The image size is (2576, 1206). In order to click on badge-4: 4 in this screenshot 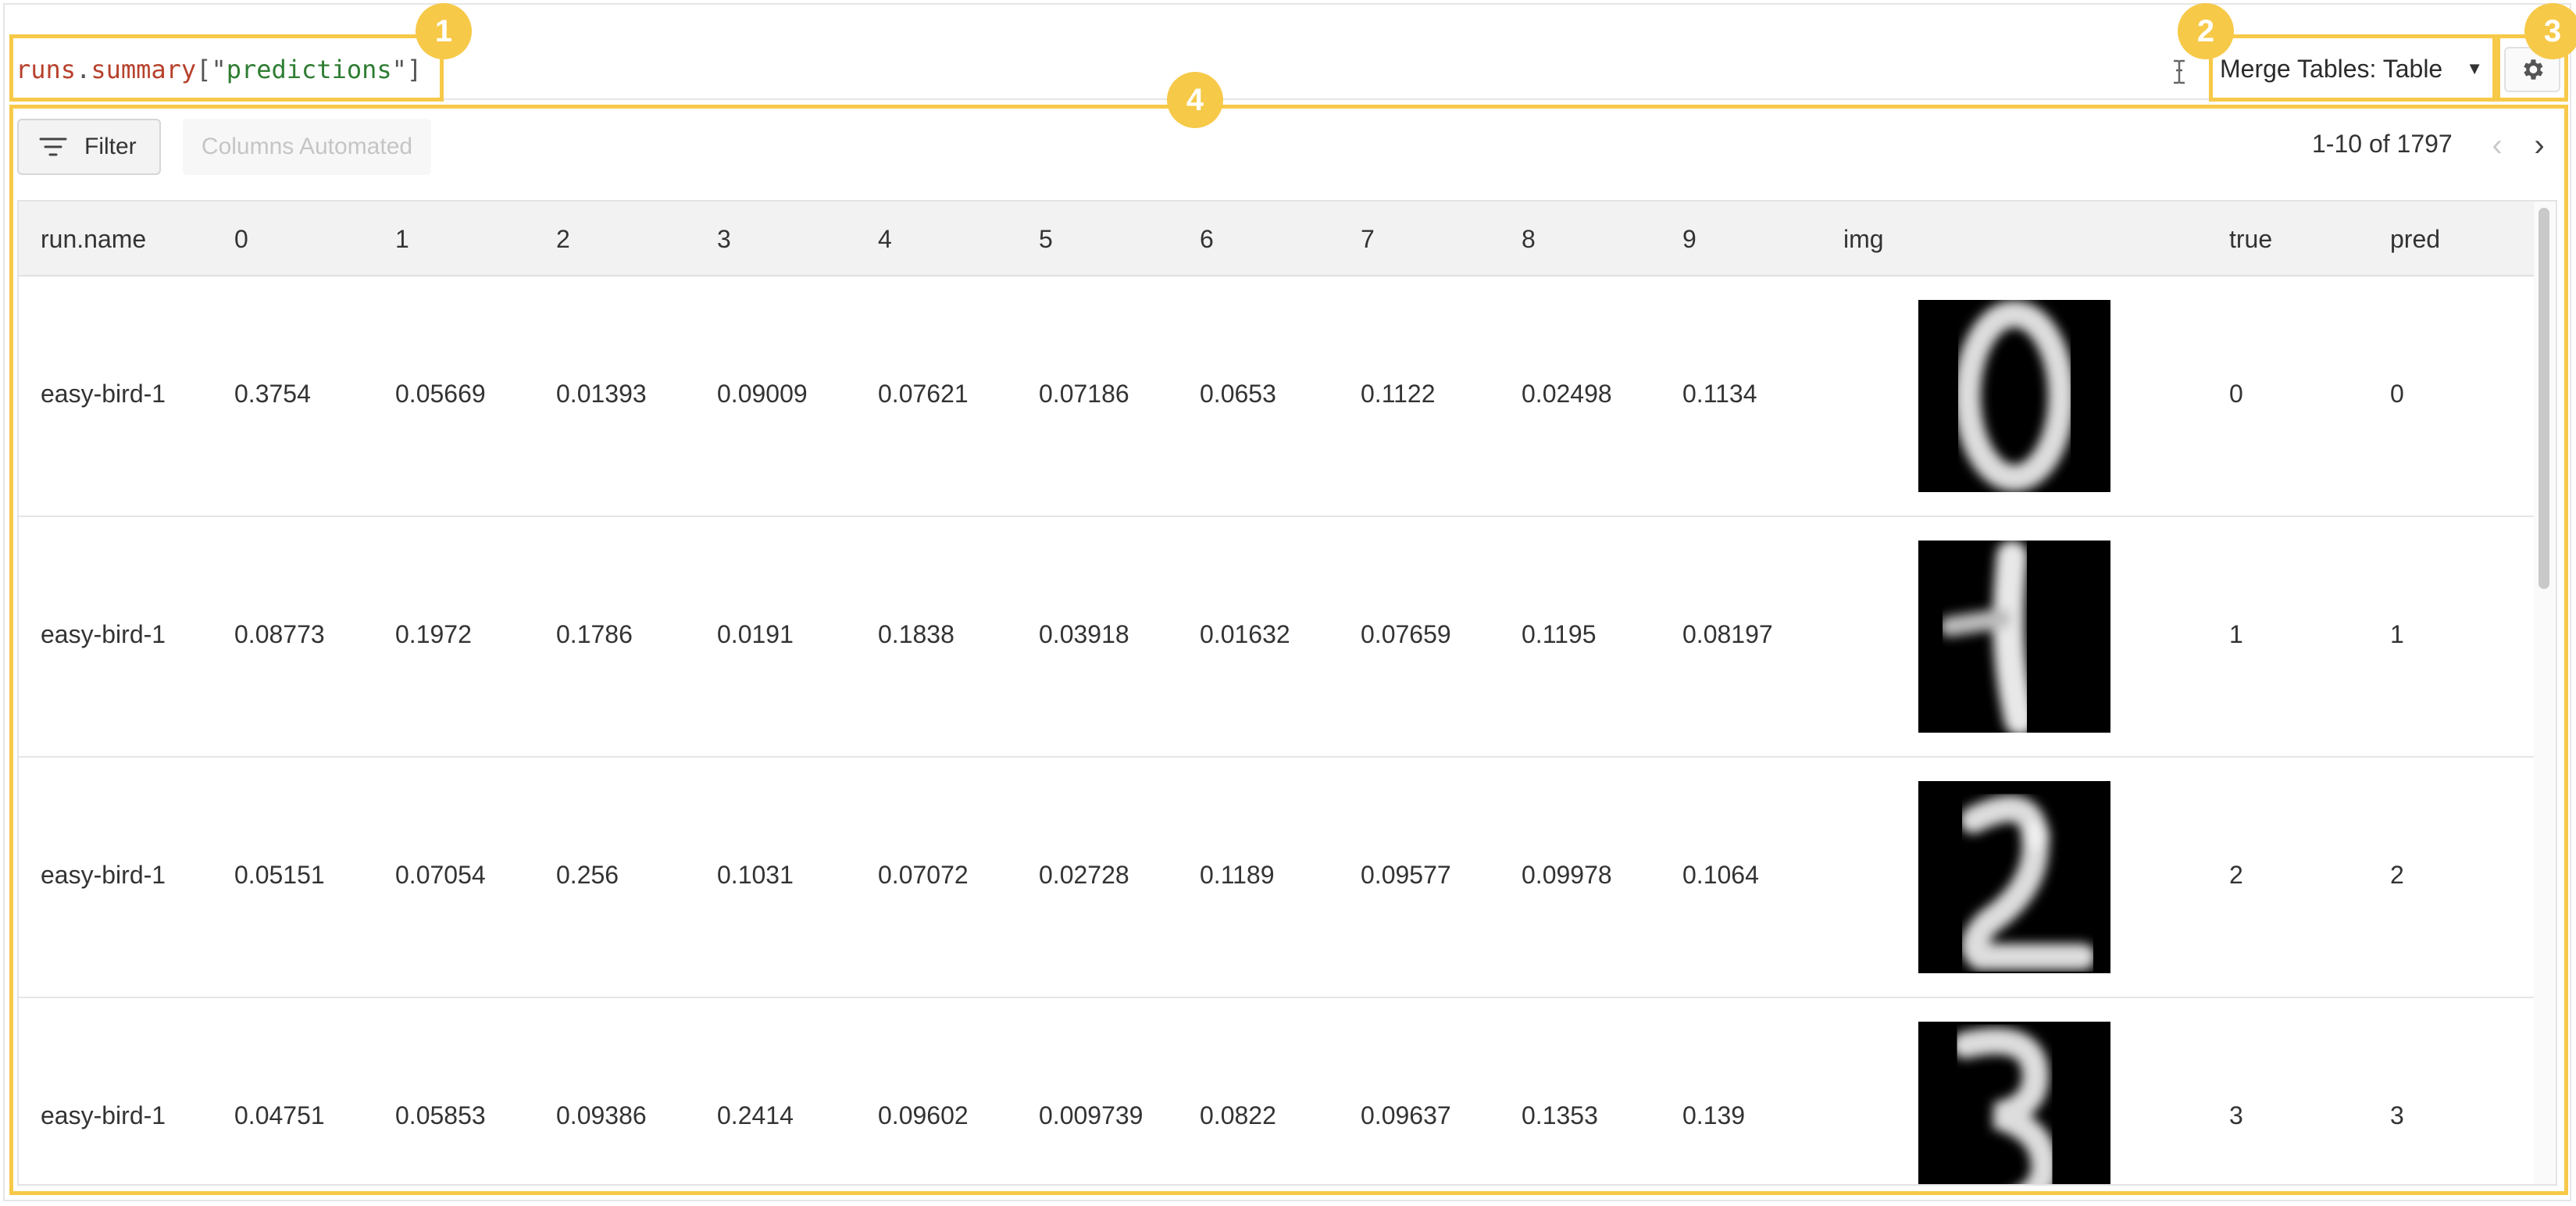, I will do `click(1195, 100)`.